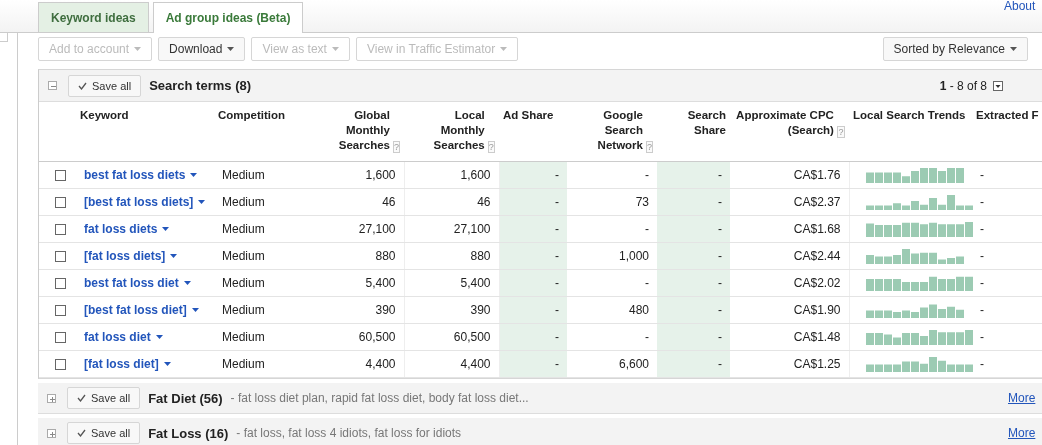 This screenshot has width=1042, height=445. Describe the element at coordinates (484, 202) in the screenshot. I see `table-cell: 46` at that location.